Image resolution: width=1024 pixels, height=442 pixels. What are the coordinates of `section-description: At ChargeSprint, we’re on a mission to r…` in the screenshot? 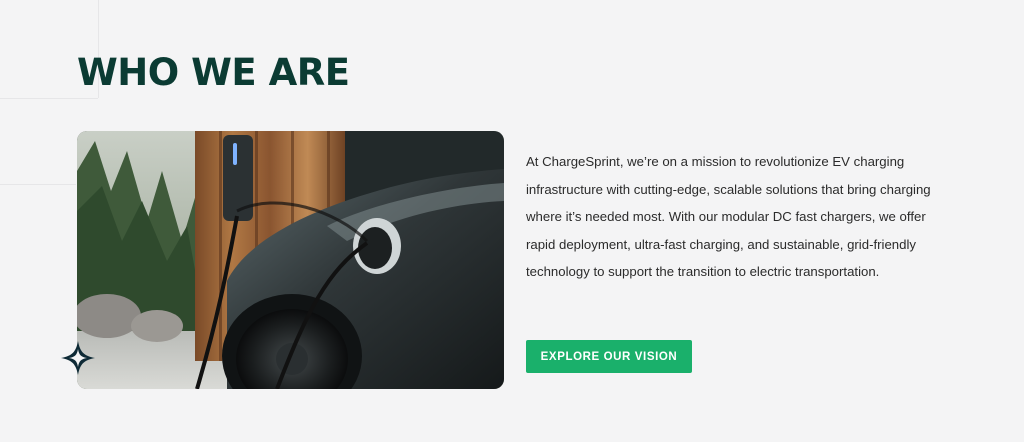 It's located at (728, 217).